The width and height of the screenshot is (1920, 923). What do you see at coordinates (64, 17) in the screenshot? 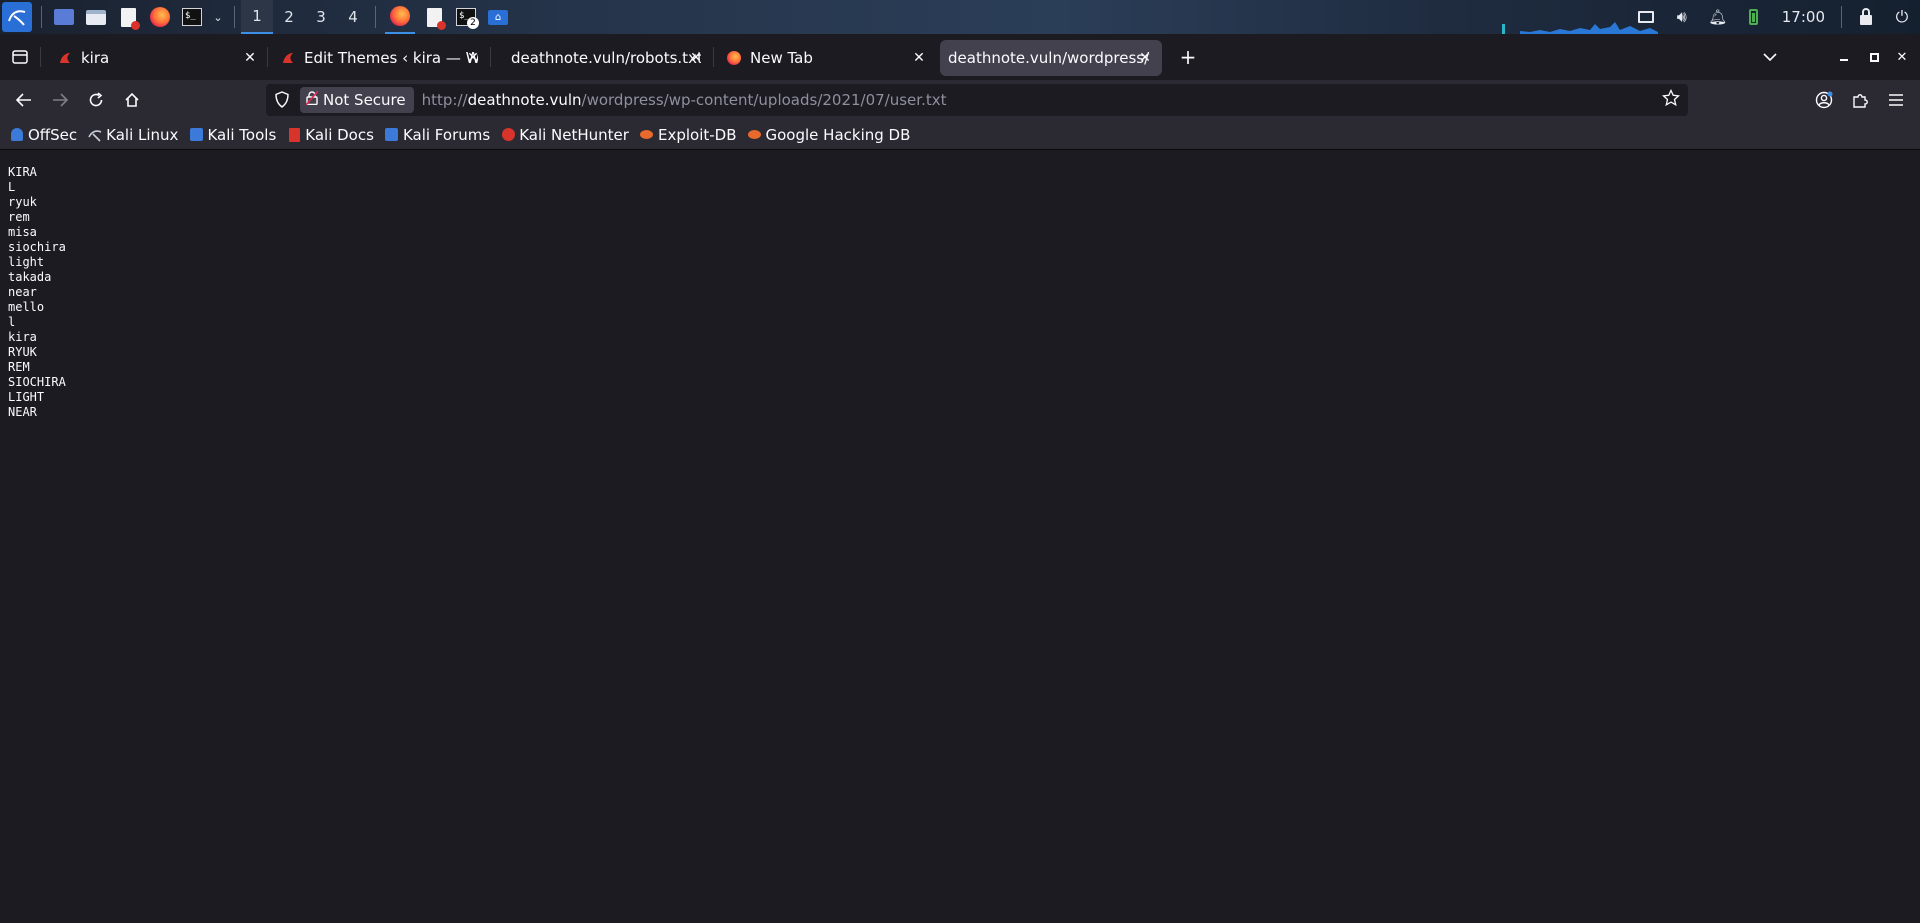
I see `show-desktop-icon` at bounding box center [64, 17].